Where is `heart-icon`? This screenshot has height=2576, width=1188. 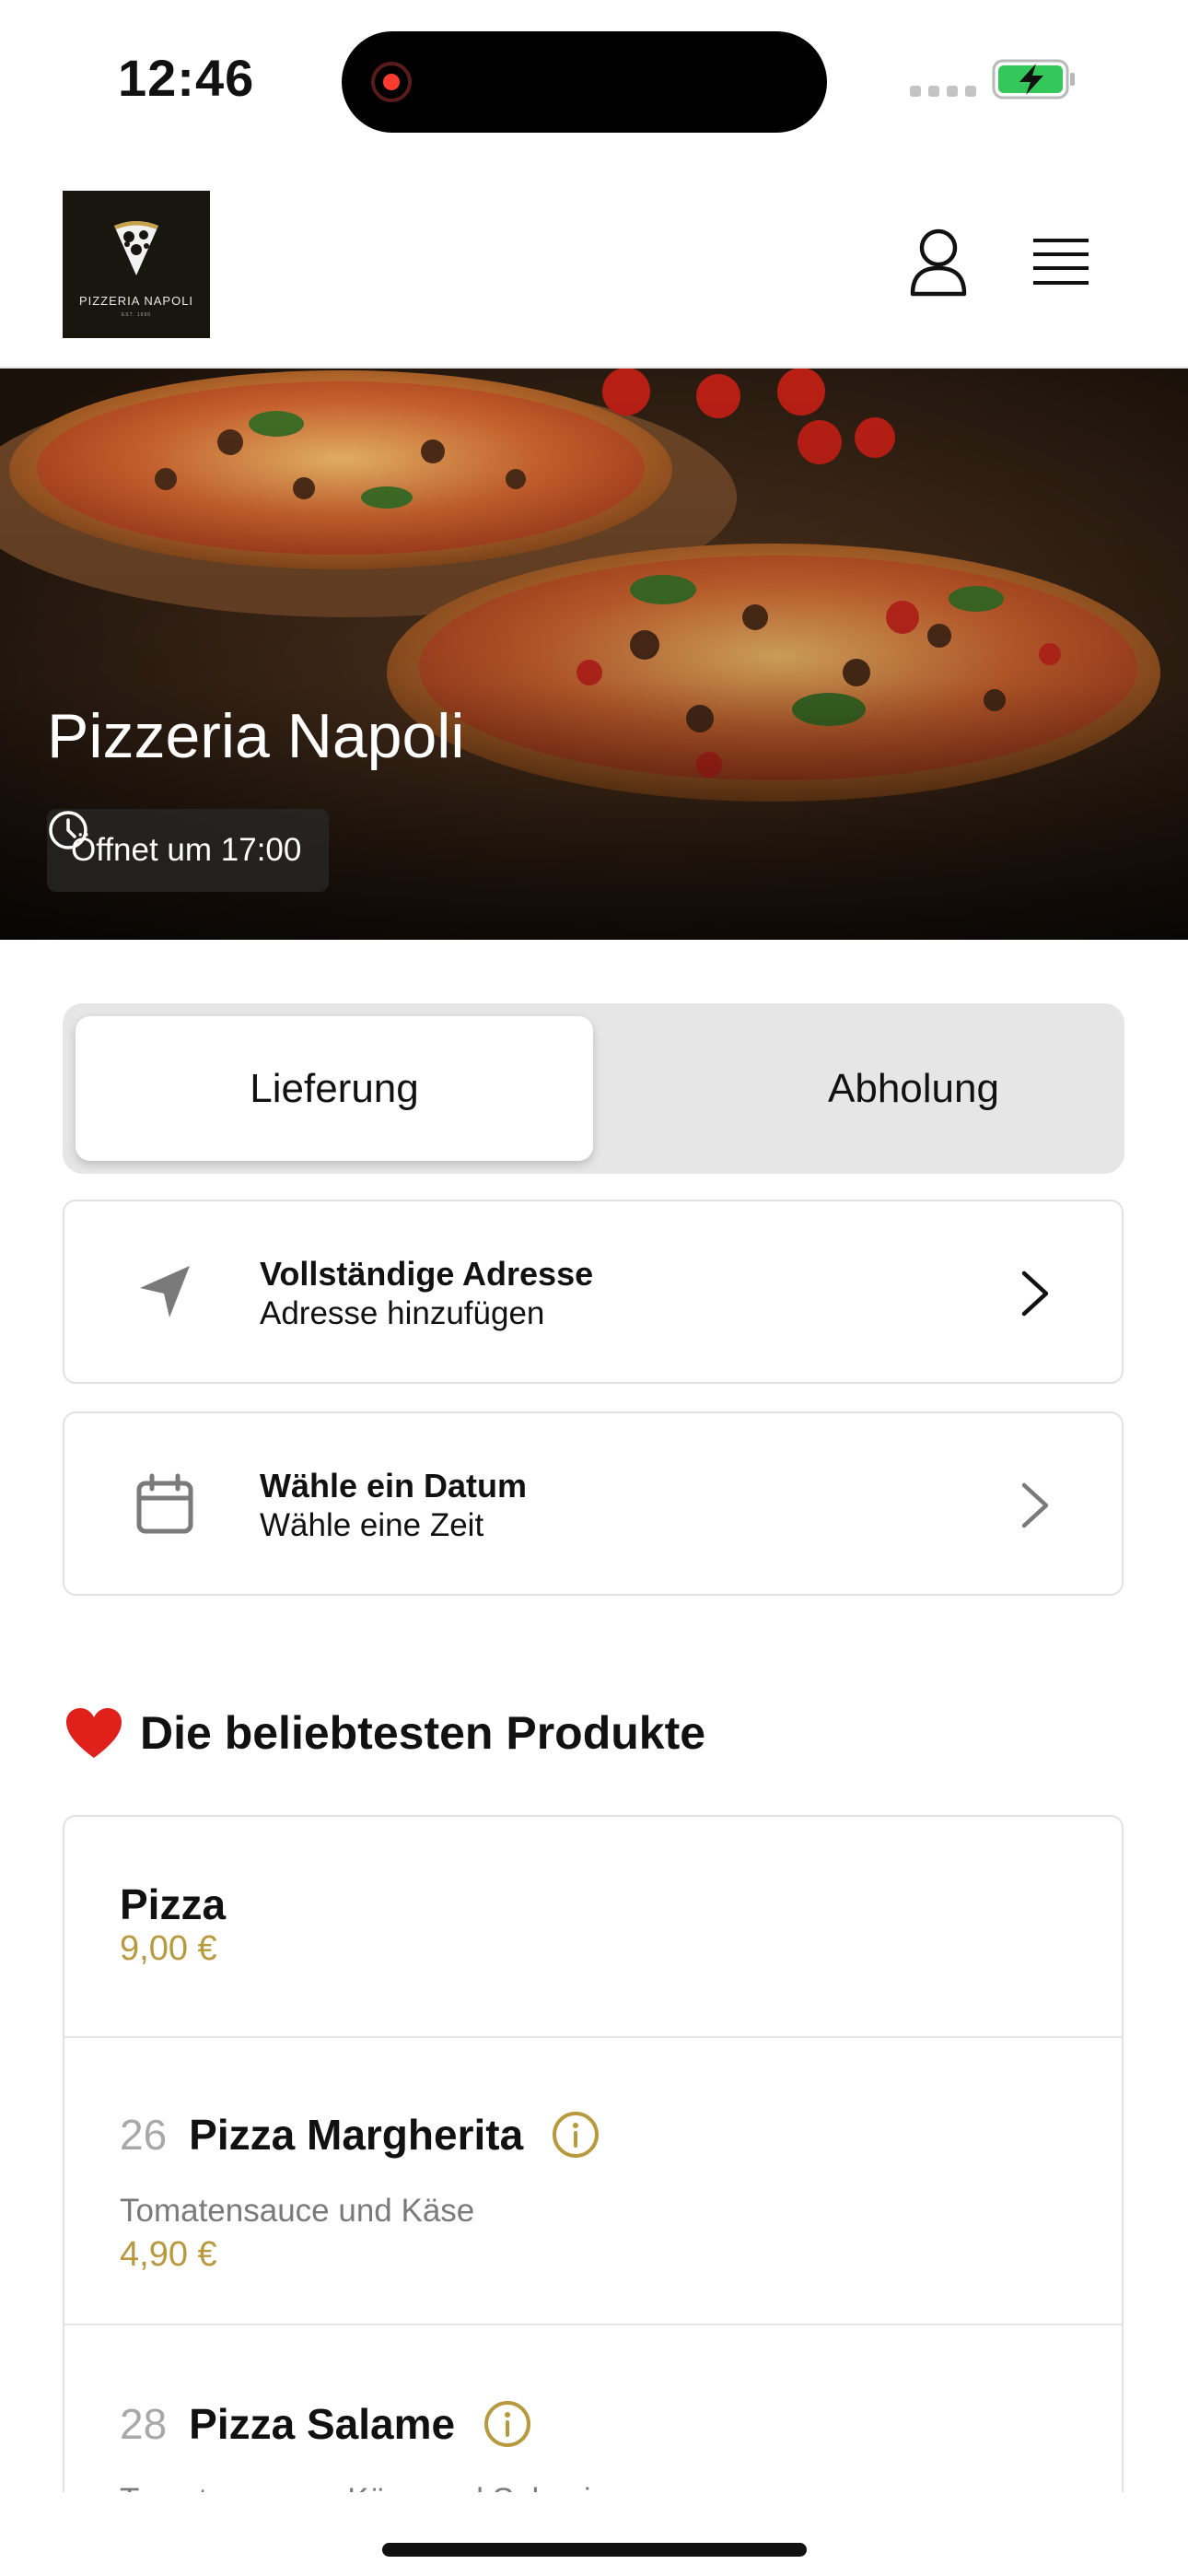 heart-icon is located at coordinates (94, 1733).